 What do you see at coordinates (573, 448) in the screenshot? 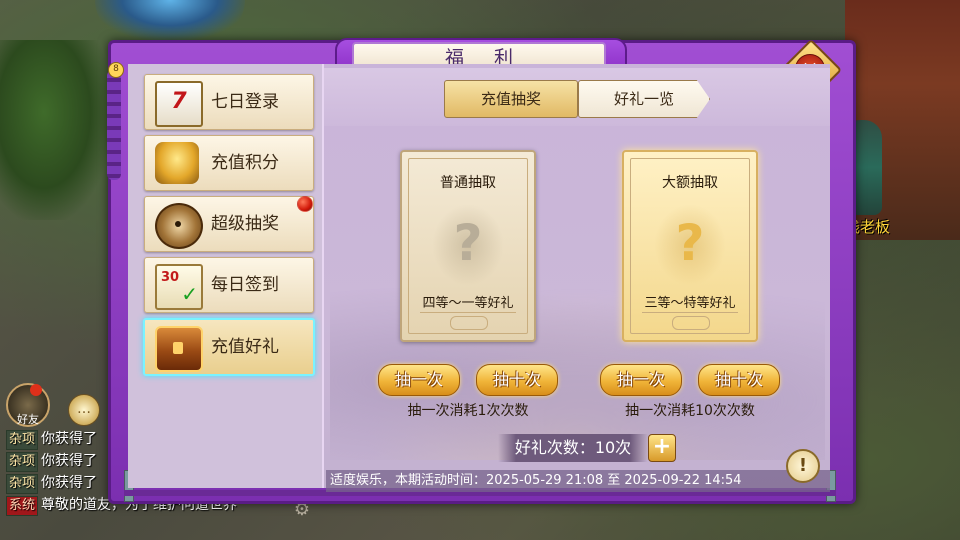
I see `gift-count: 好礼次数：10次` at bounding box center [573, 448].